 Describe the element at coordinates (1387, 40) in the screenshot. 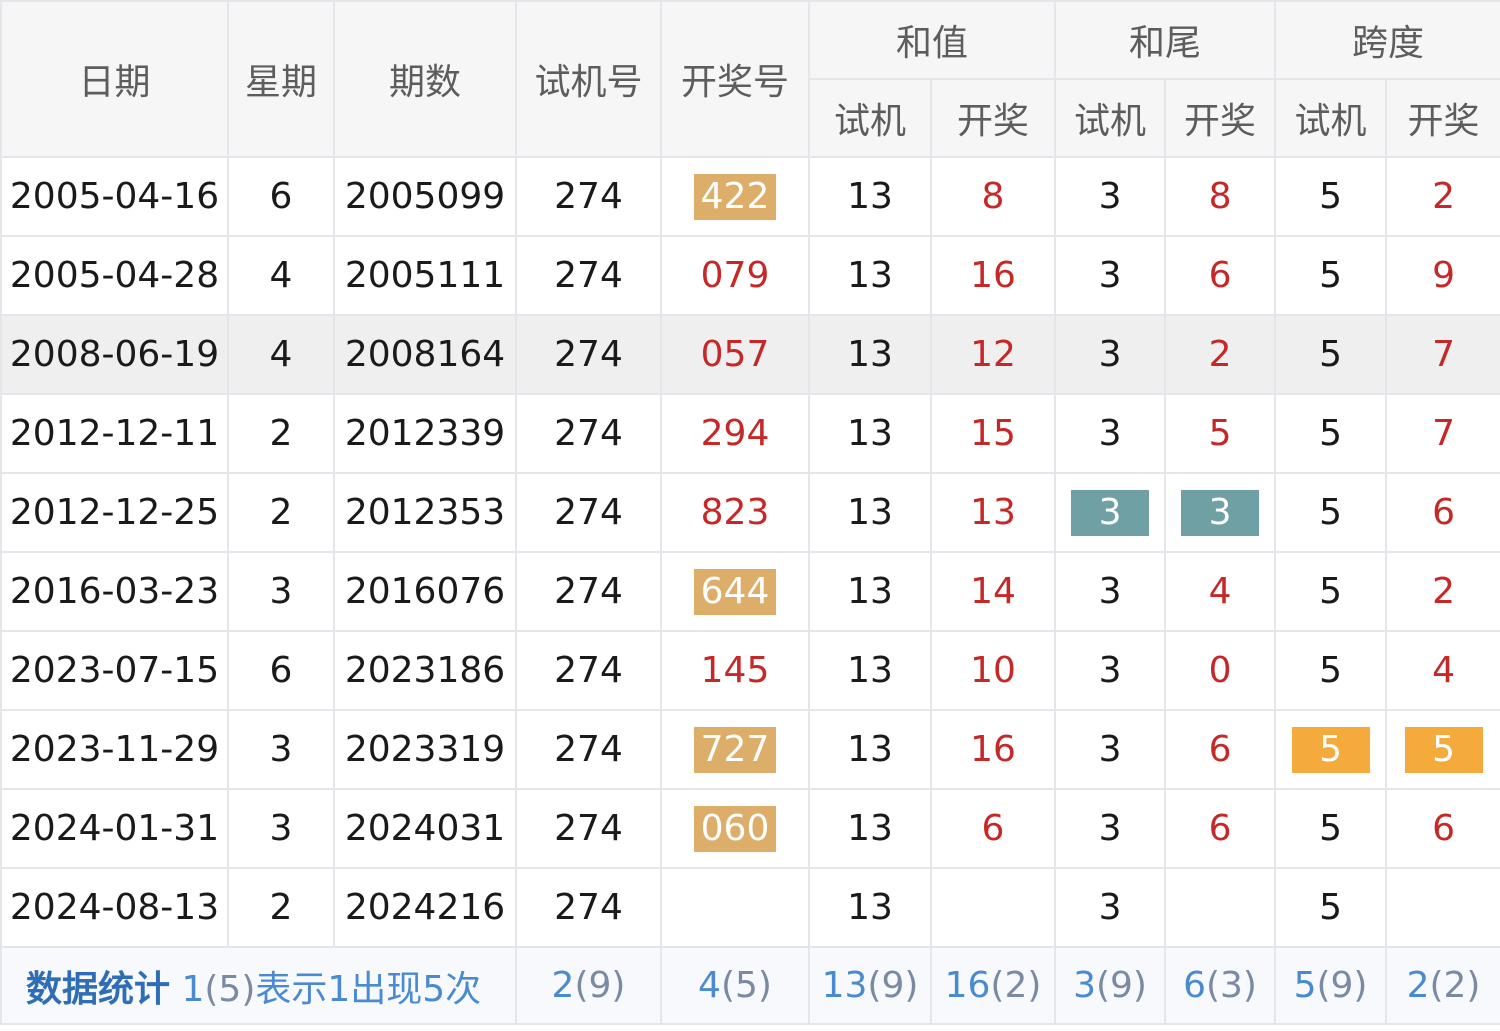

I see `header-span: 跨度` at that location.